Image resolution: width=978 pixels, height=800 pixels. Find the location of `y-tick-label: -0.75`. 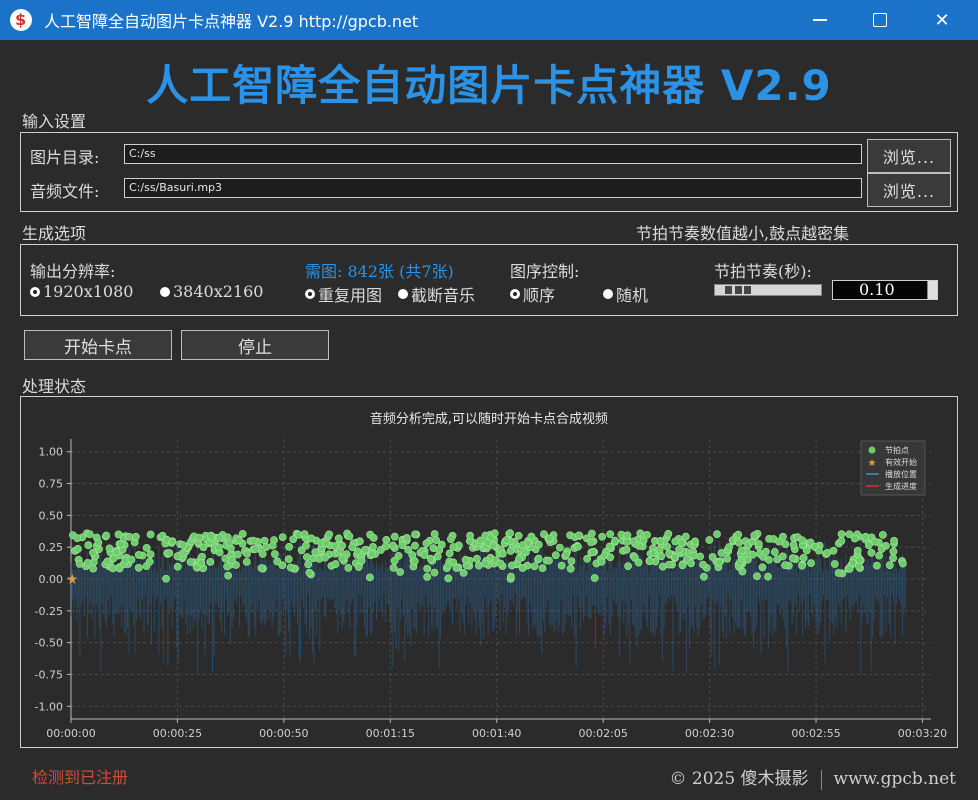

y-tick-label: -0.75 is located at coordinates (49, 674).